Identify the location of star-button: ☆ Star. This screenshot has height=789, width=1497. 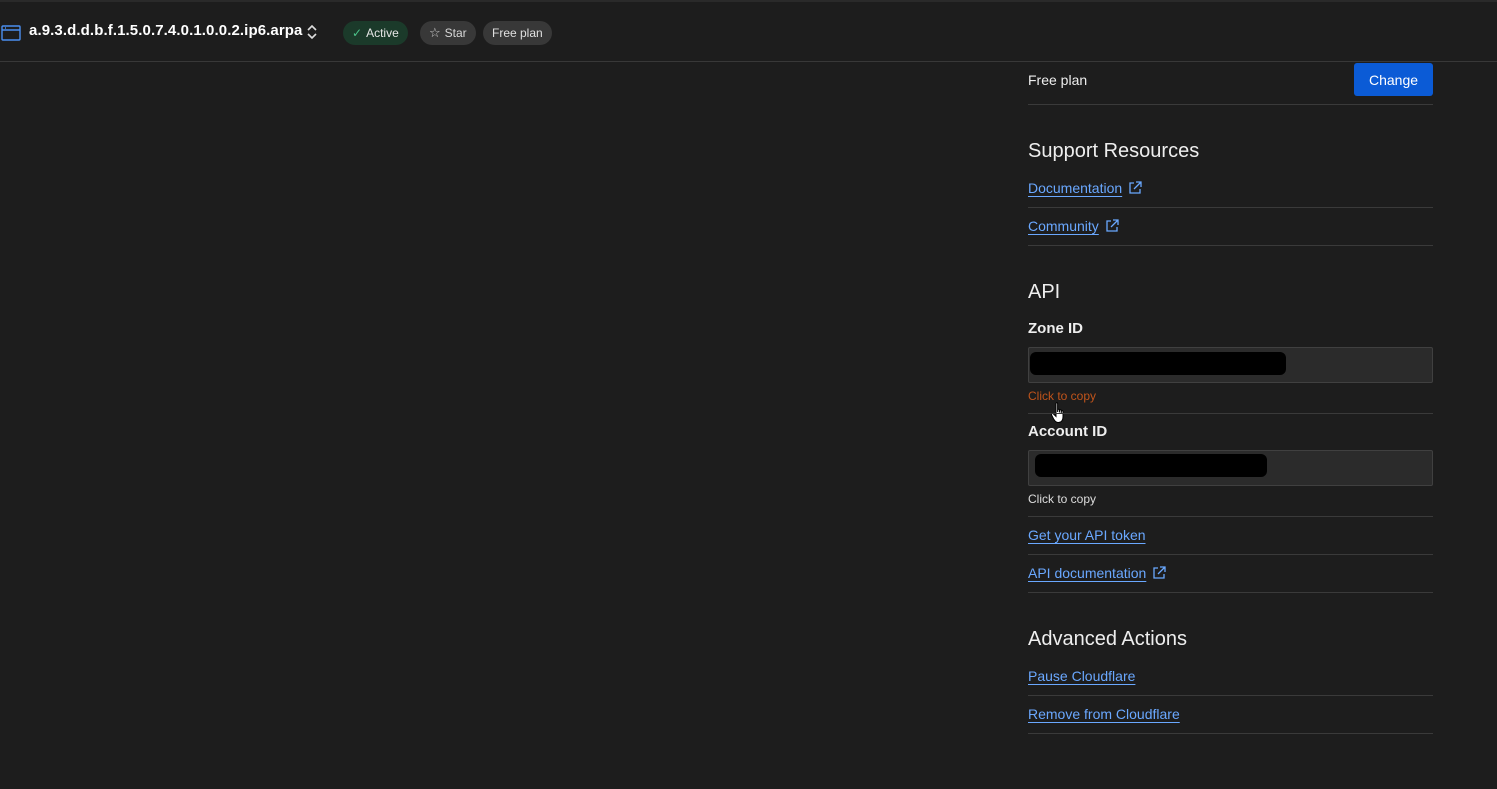
(448, 33).